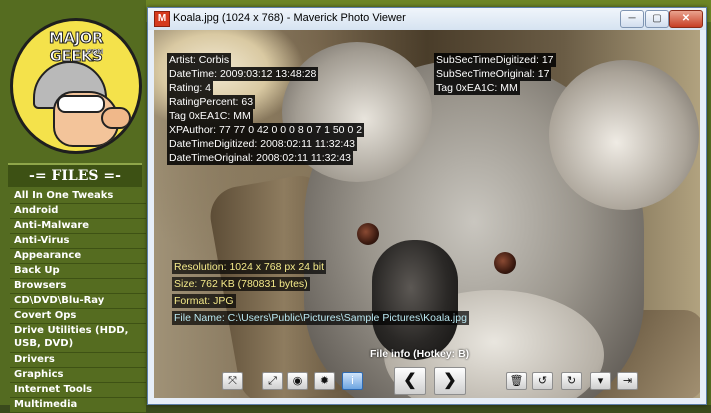 The image size is (711, 413). Describe the element at coordinates (76, 47) in the screenshot. I see `logo-text: MAJOR GEEKS` at that location.